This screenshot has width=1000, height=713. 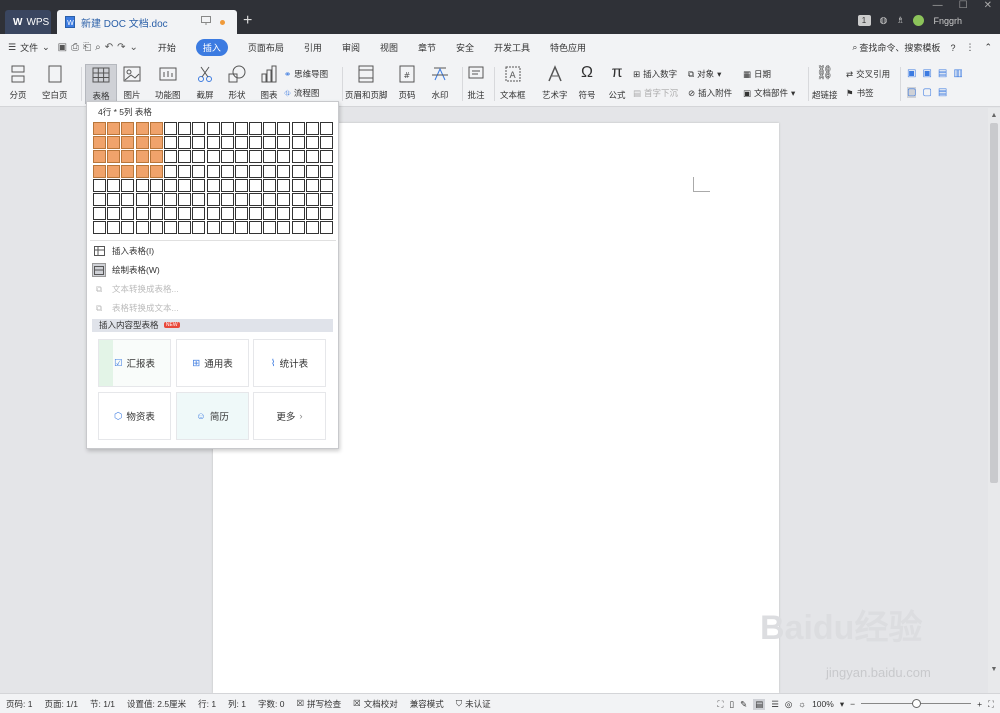 What do you see at coordinates (440, 82) in the screenshot?
I see `watermark-button: 水印` at bounding box center [440, 82].